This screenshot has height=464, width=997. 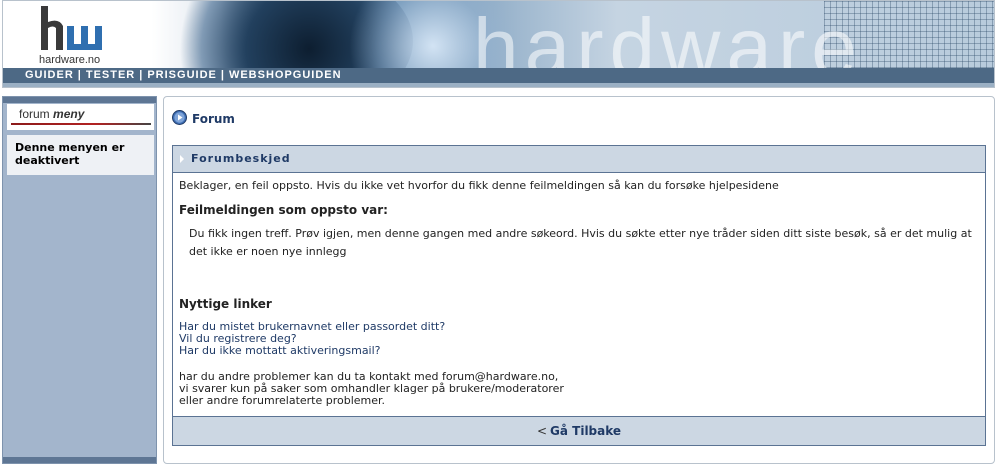 What do you see at coordinates (110, 75) in the screenshot?
I see `nav-tester: TESTER` at bounding box center [110, 75].